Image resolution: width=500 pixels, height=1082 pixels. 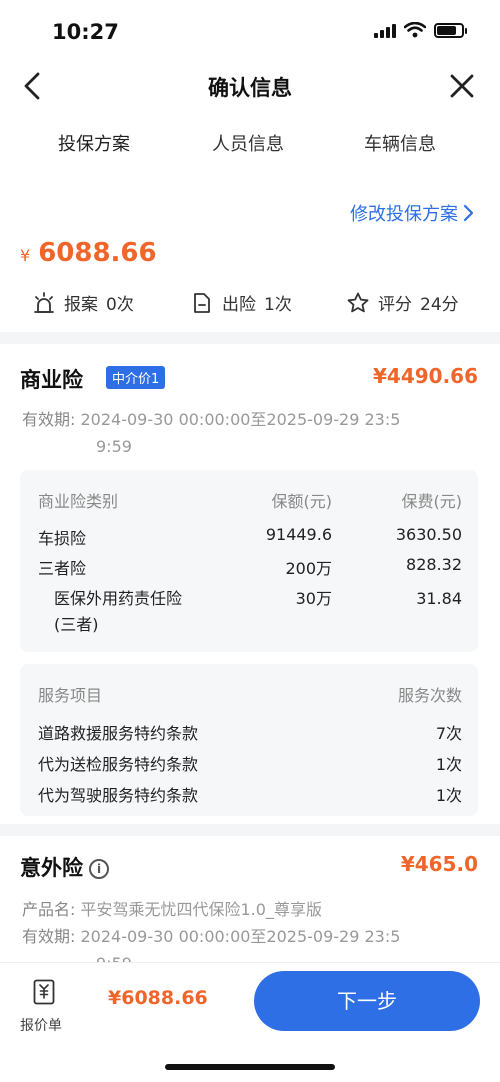 What do you see at coordinates (250, 252) in the screenshot?
I see `summary-card: 修改投保方案 ¥ 6088.66 报案 0次 出险 1次 评分 24分` at bounding box center [250, 252].